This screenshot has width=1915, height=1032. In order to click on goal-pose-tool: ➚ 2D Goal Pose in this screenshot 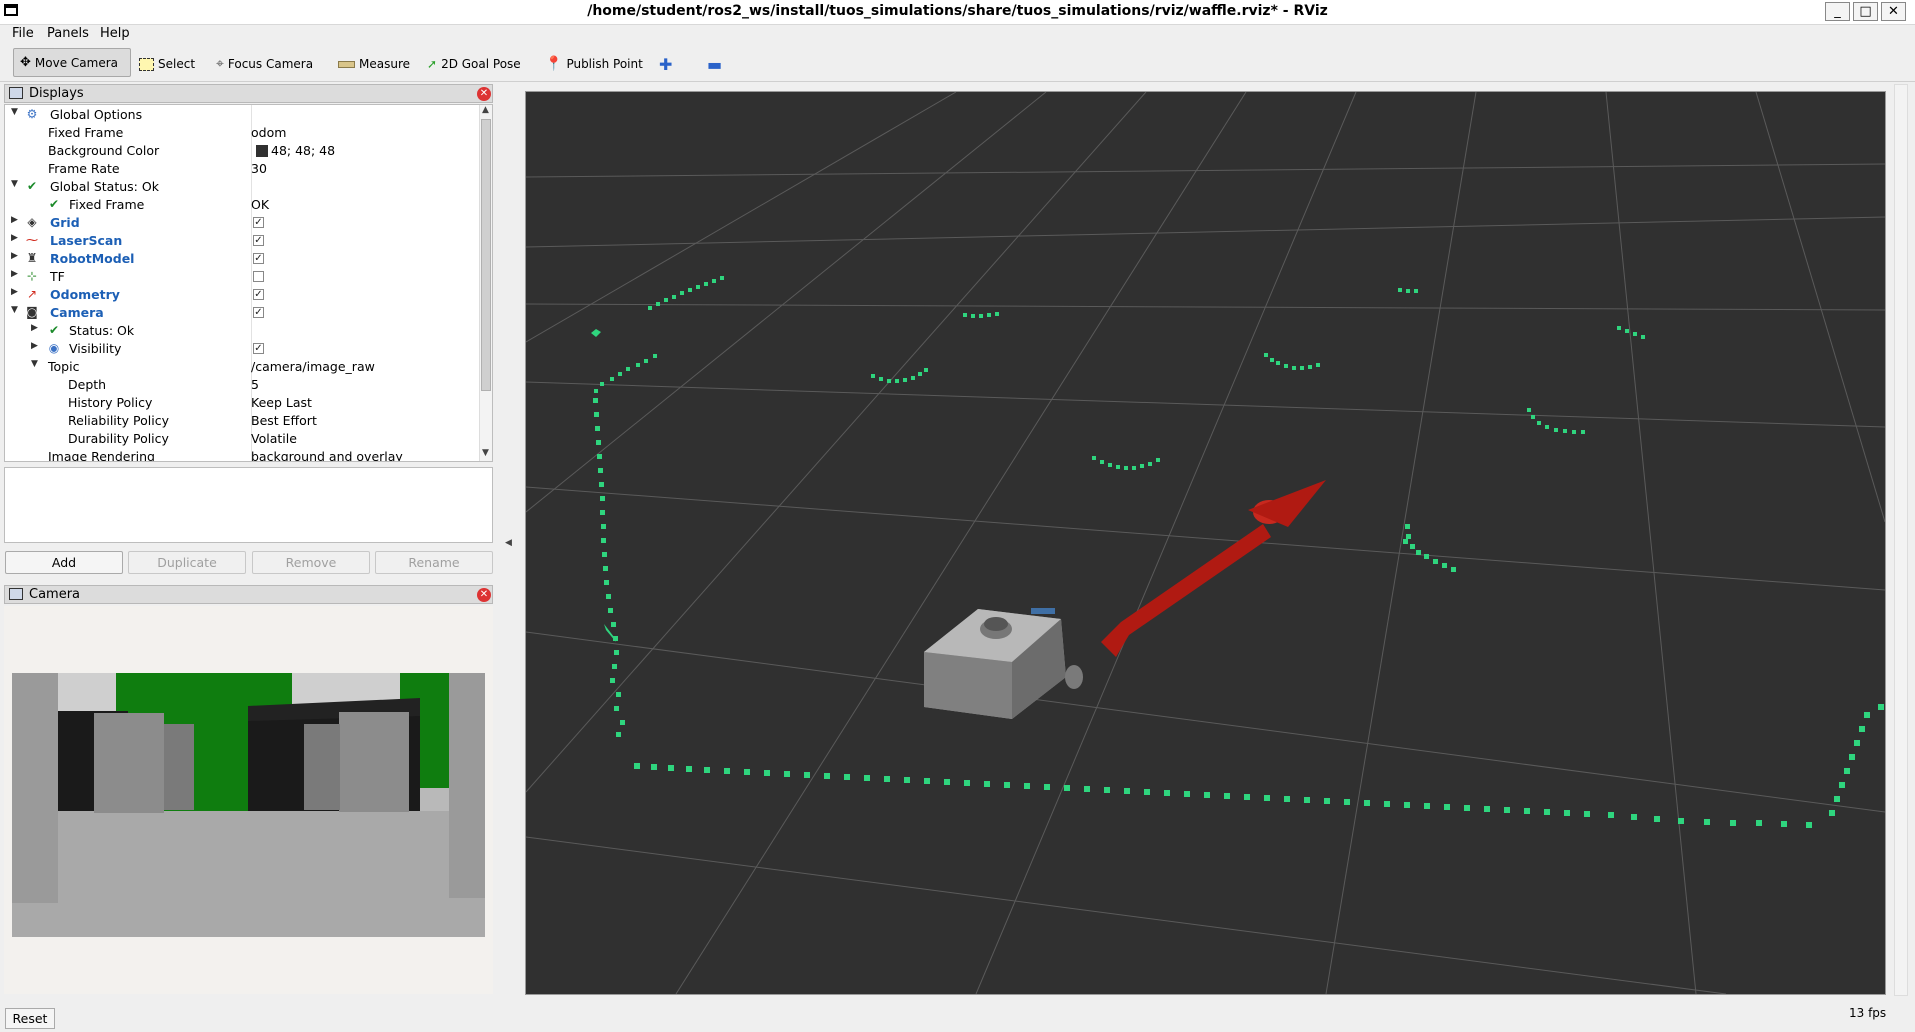, I will do `click(474, 64)`.